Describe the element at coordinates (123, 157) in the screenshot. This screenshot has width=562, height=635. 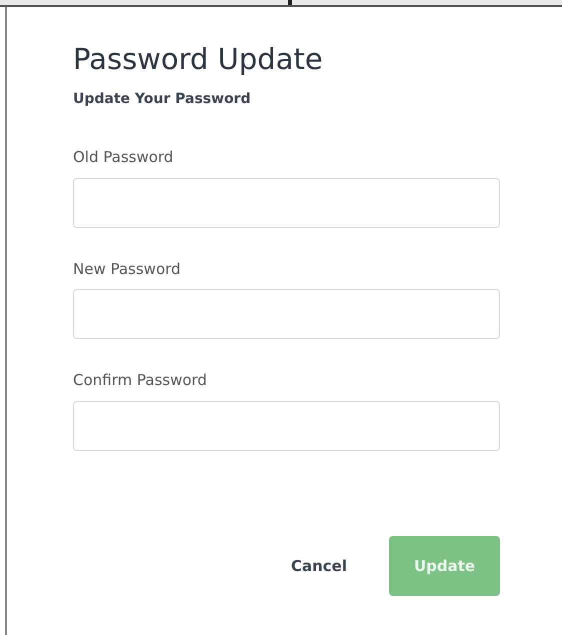
I see `field-label: Old Password` at that location.